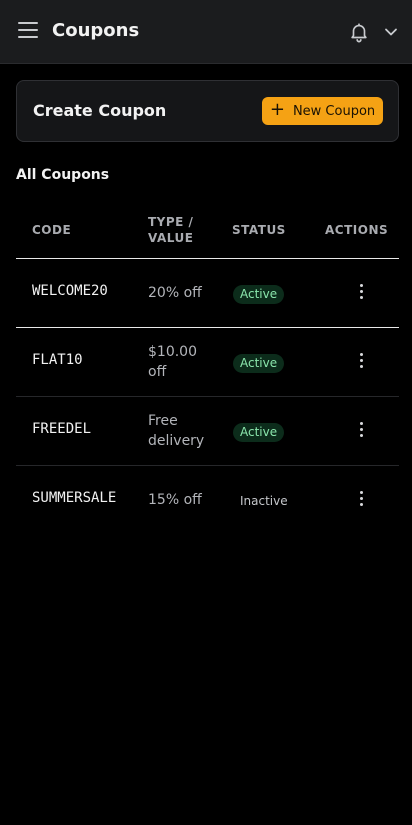 Image resolution: width=412 pixels, height=825 pixels. What do you see at coordinates (359, 32) in the screenshot?
I see `bell-icon` at bounding box center [359, 32].